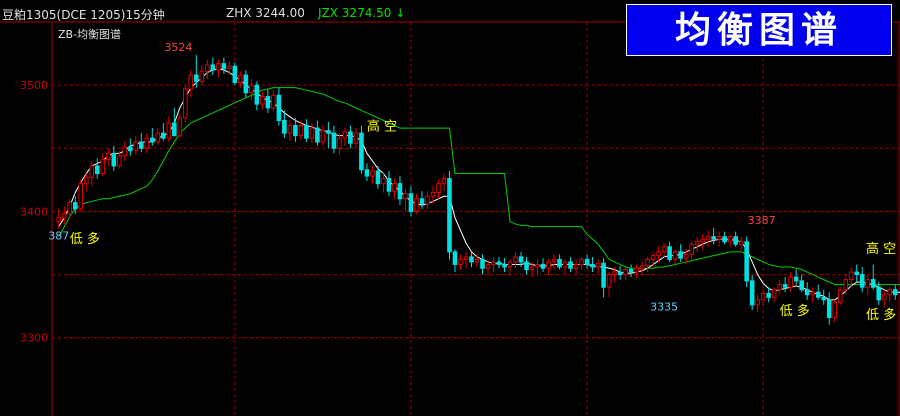  Describe the element at coordinates (34, 338) in the screenshot. I see `y-tick-label: 3300` at that location.